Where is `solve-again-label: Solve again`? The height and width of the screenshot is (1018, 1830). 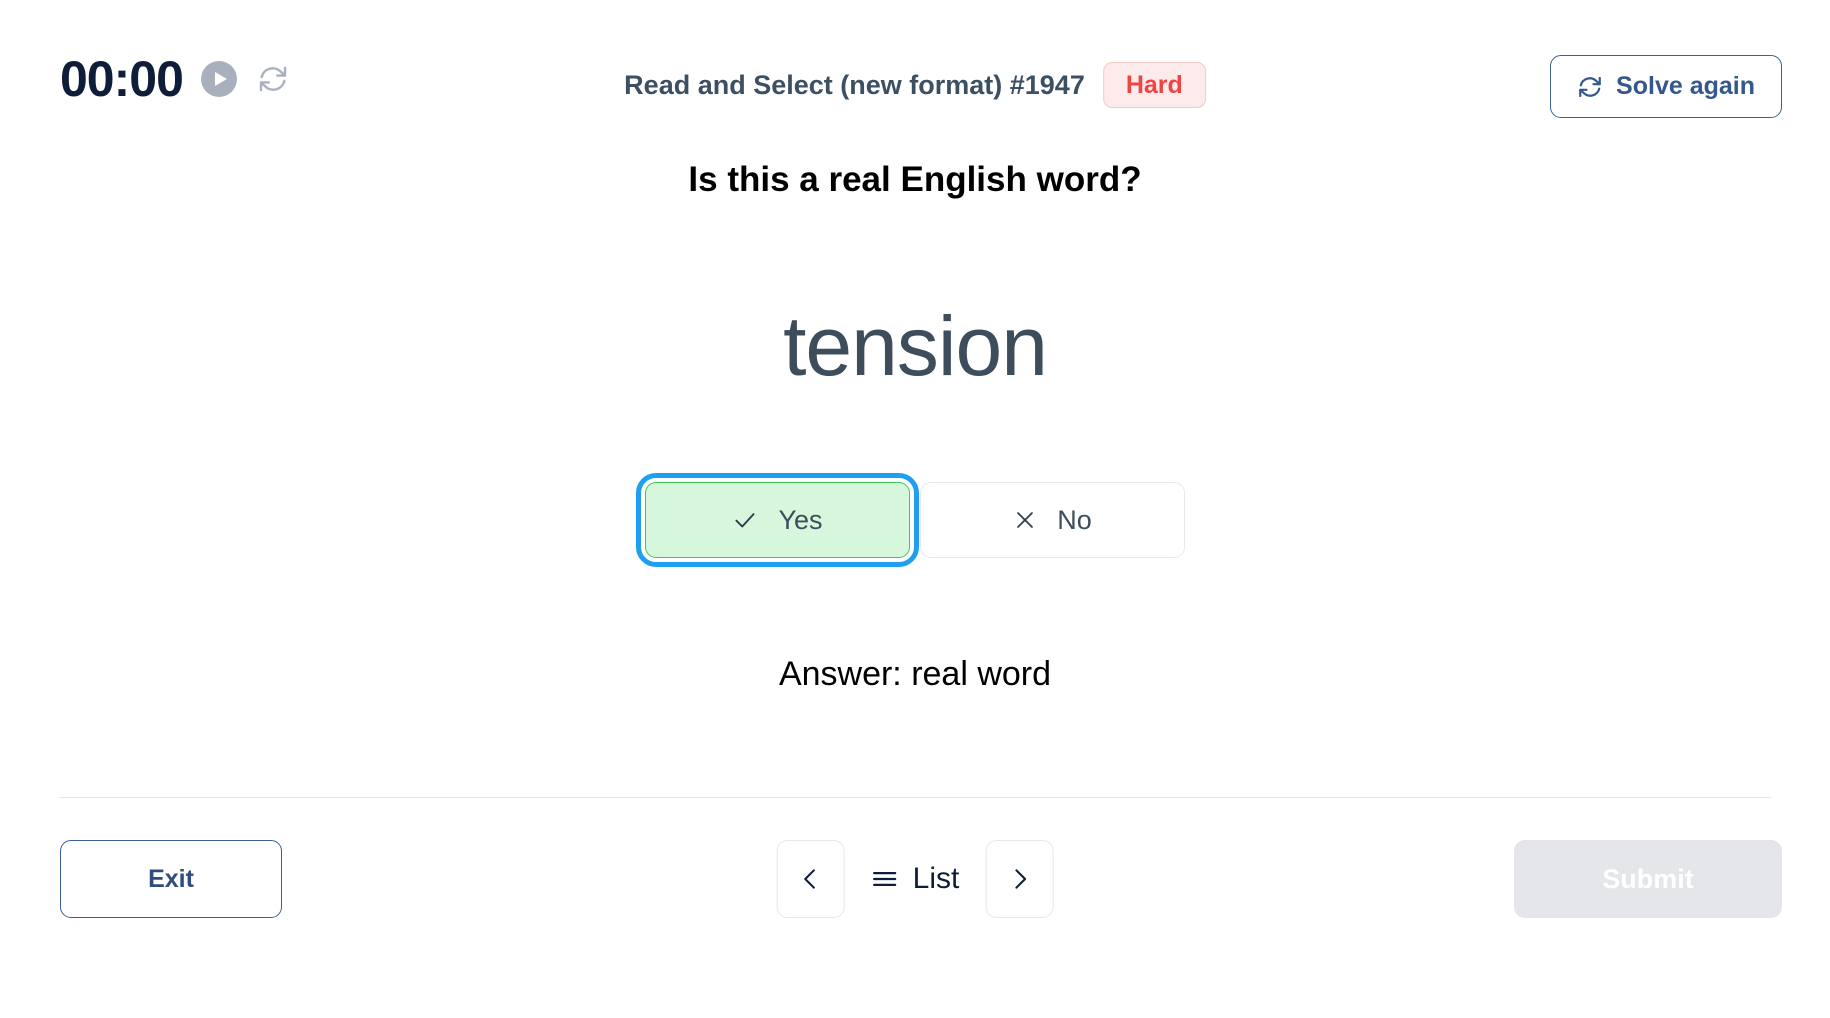
solve-again-label: Solve again is located at coordinates (1685, 86).